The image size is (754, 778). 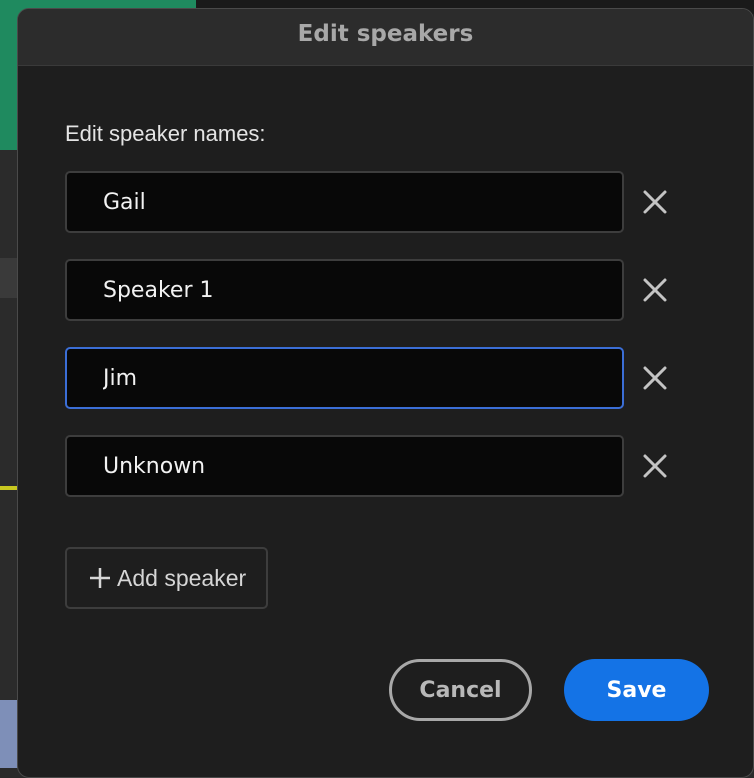 I want to click on add-speaker-button: Add speaker, so click(x=166, y=578).